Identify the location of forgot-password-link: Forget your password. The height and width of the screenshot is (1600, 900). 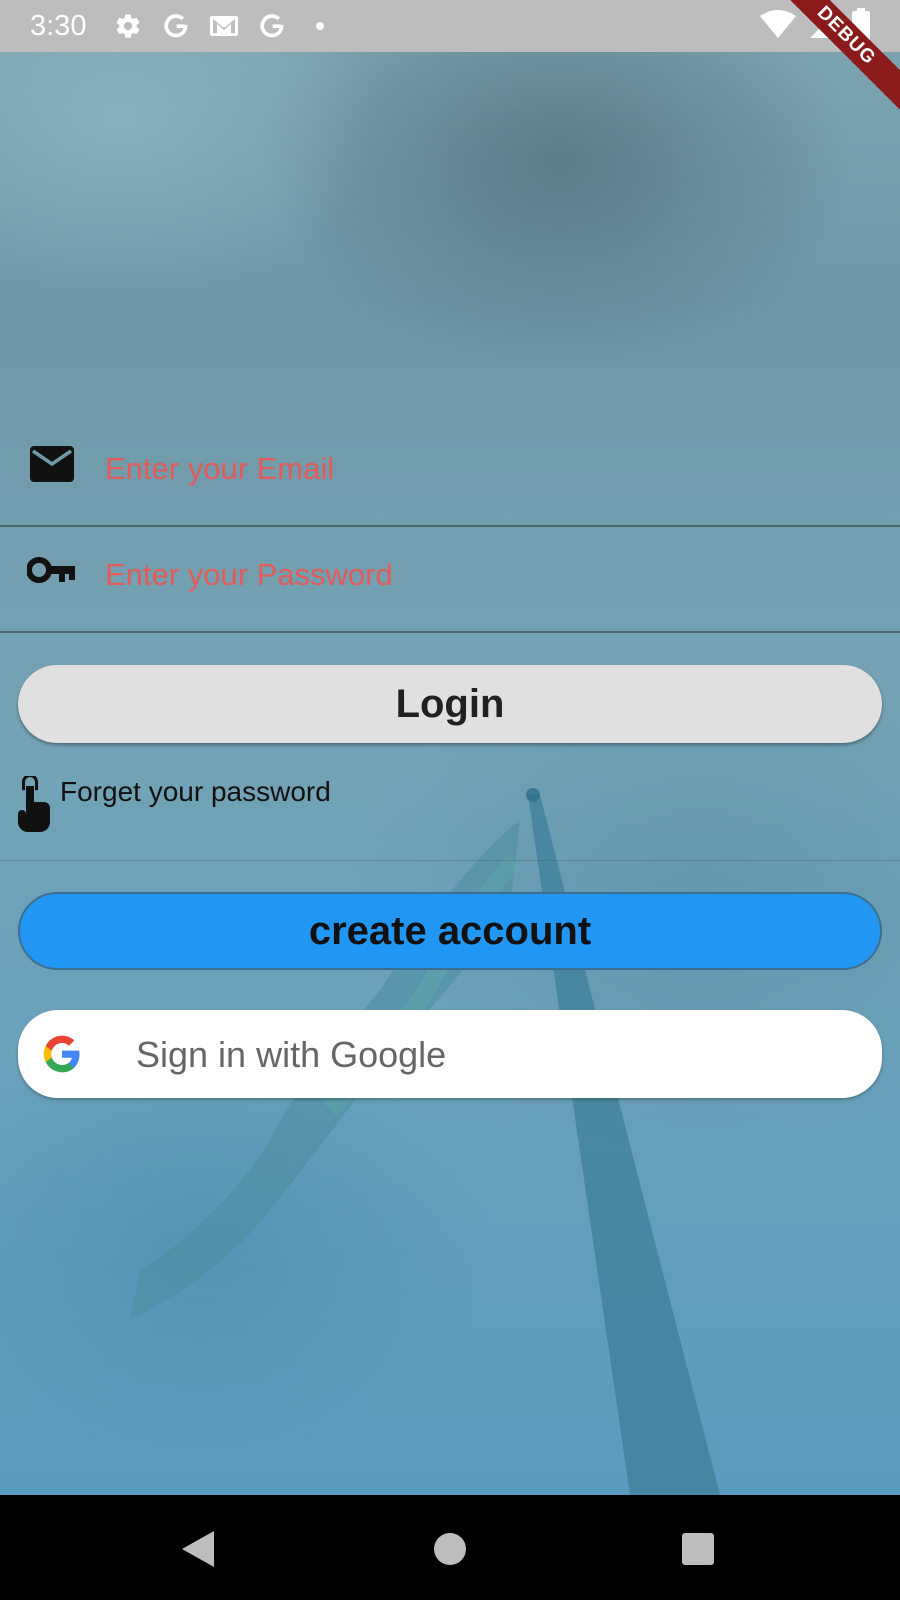
(171, 805).